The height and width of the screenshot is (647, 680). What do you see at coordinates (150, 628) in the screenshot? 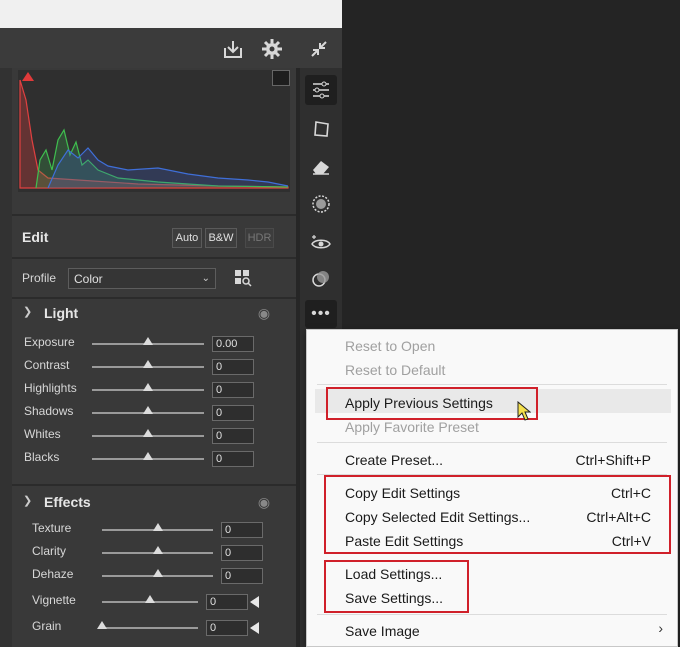
I see `slider-track` at bounding box center [150, 628].